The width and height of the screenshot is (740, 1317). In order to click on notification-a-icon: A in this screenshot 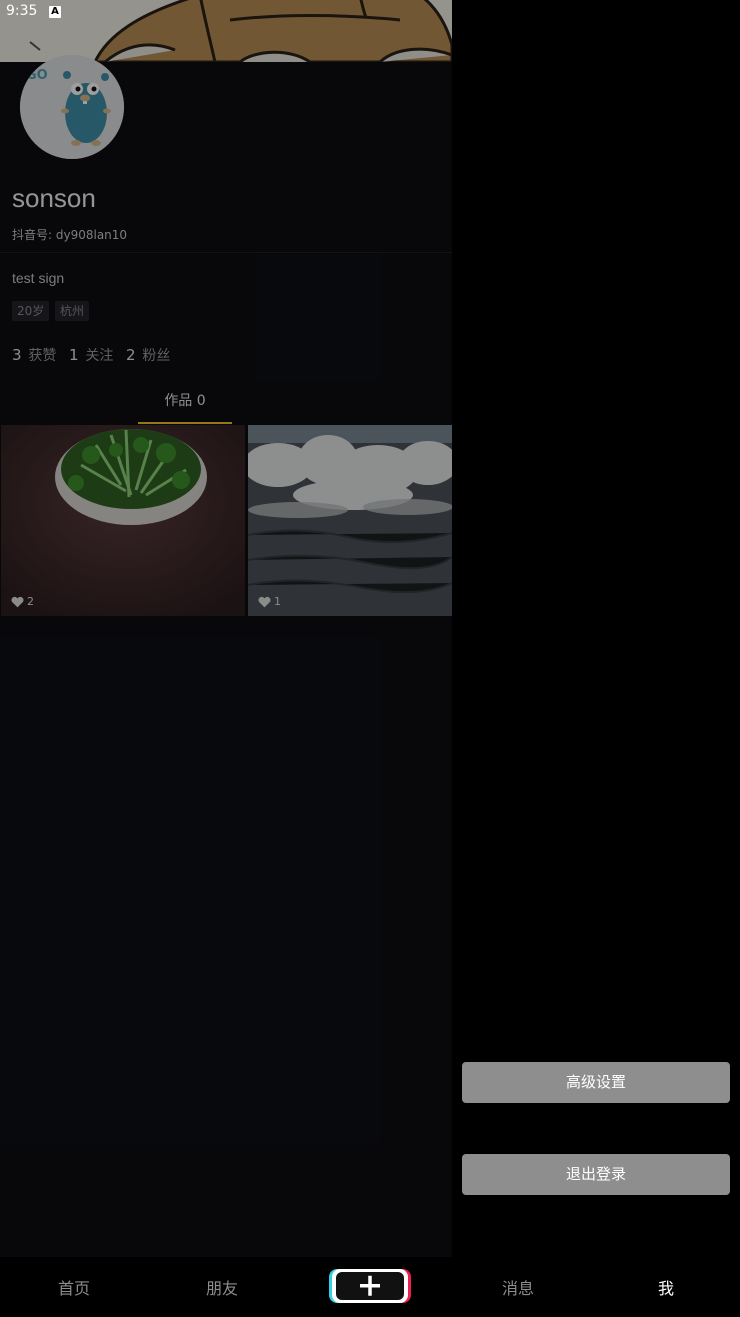, I will do `click(55, 12)`.